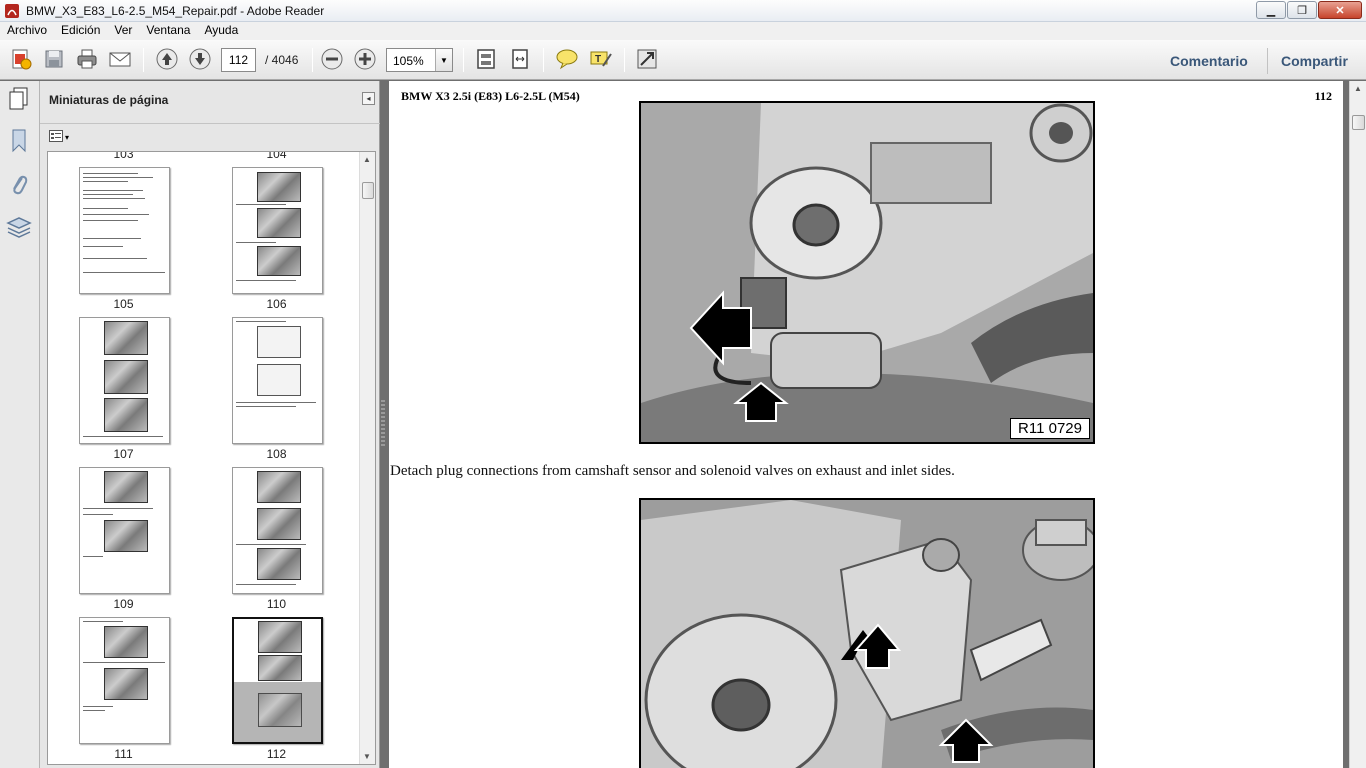 The image size is (1366, 768). I want to click on save-icon, so click(54, 60).